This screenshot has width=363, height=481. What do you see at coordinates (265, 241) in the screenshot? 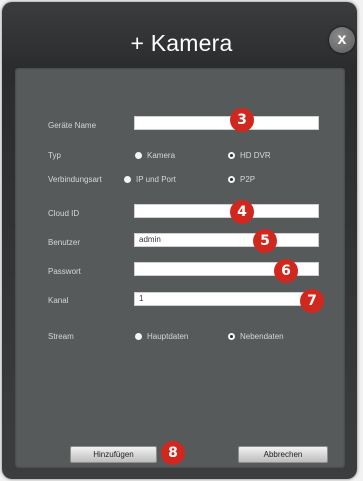
I see `callout-badge: 5` at bounding box center [265, 241].